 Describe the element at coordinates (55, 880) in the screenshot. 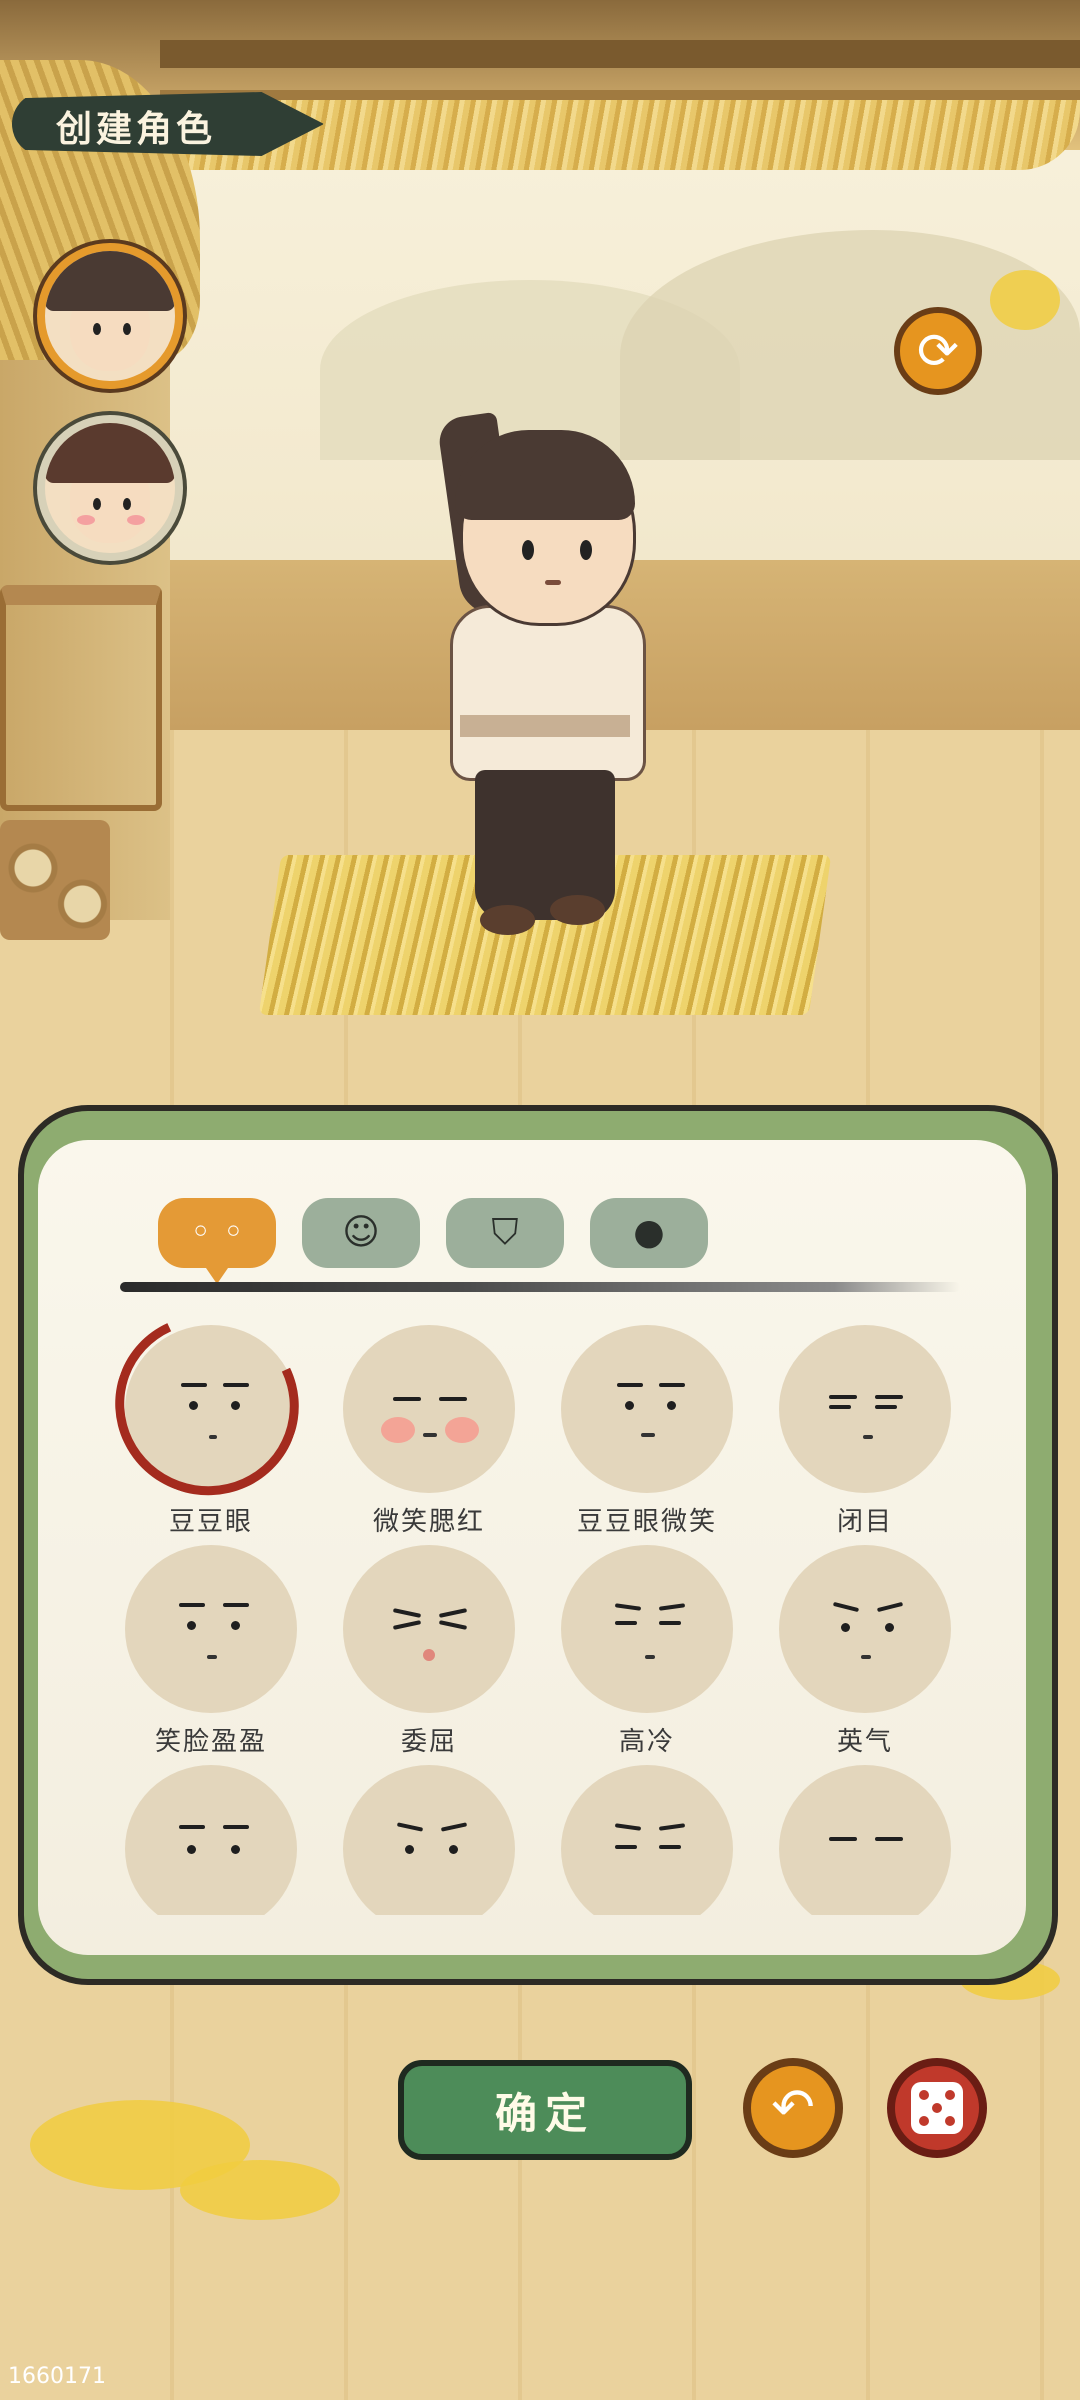

I see `firewood-logs` at that location.